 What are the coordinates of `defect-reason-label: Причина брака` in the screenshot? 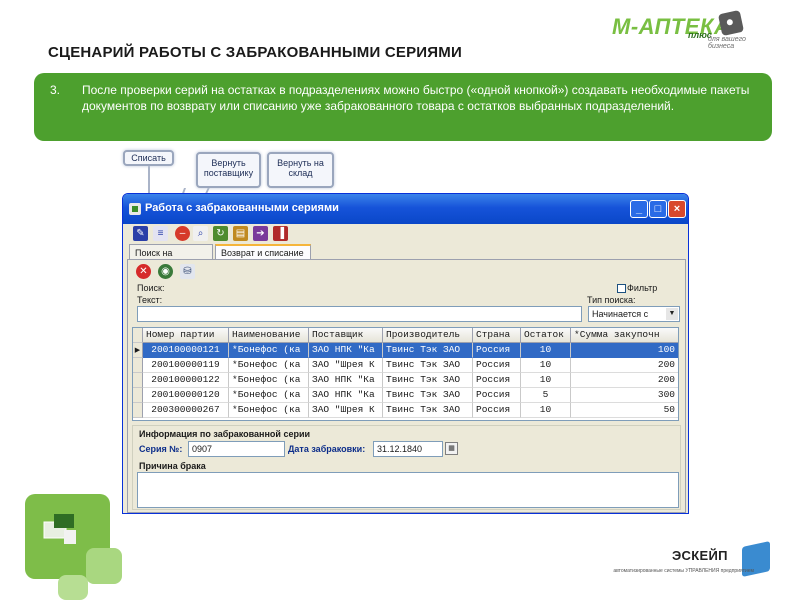 It's located at (172, 466).